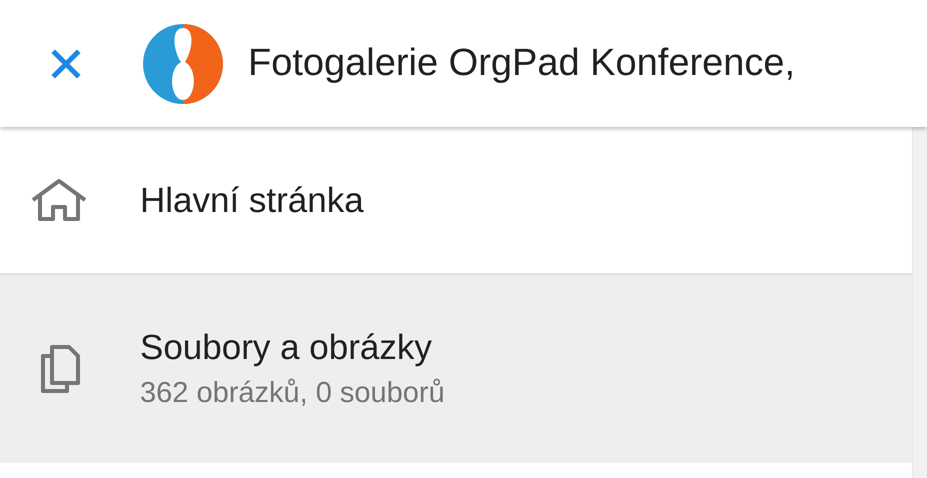 Image resolution: width=927 pixels, height=478 pixels. What do you see at coordinates (59, 200) in the screenshot?
I see `home-icon` at bounding box center [59, 200].